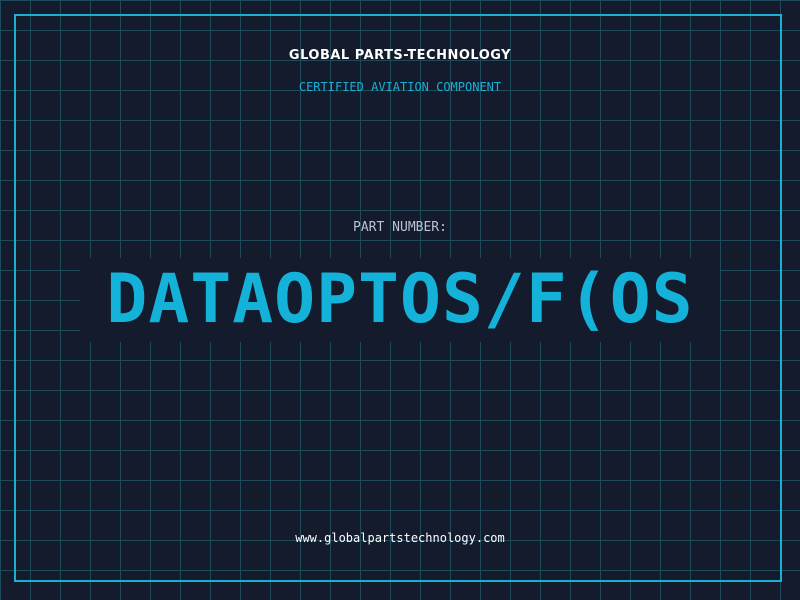 The image size is (800, 600). Describe the element at coordinates (400, 55) in the screenshot. I see `company-name: GLOBAL PARTS-TECHNOLOGY` at that location.